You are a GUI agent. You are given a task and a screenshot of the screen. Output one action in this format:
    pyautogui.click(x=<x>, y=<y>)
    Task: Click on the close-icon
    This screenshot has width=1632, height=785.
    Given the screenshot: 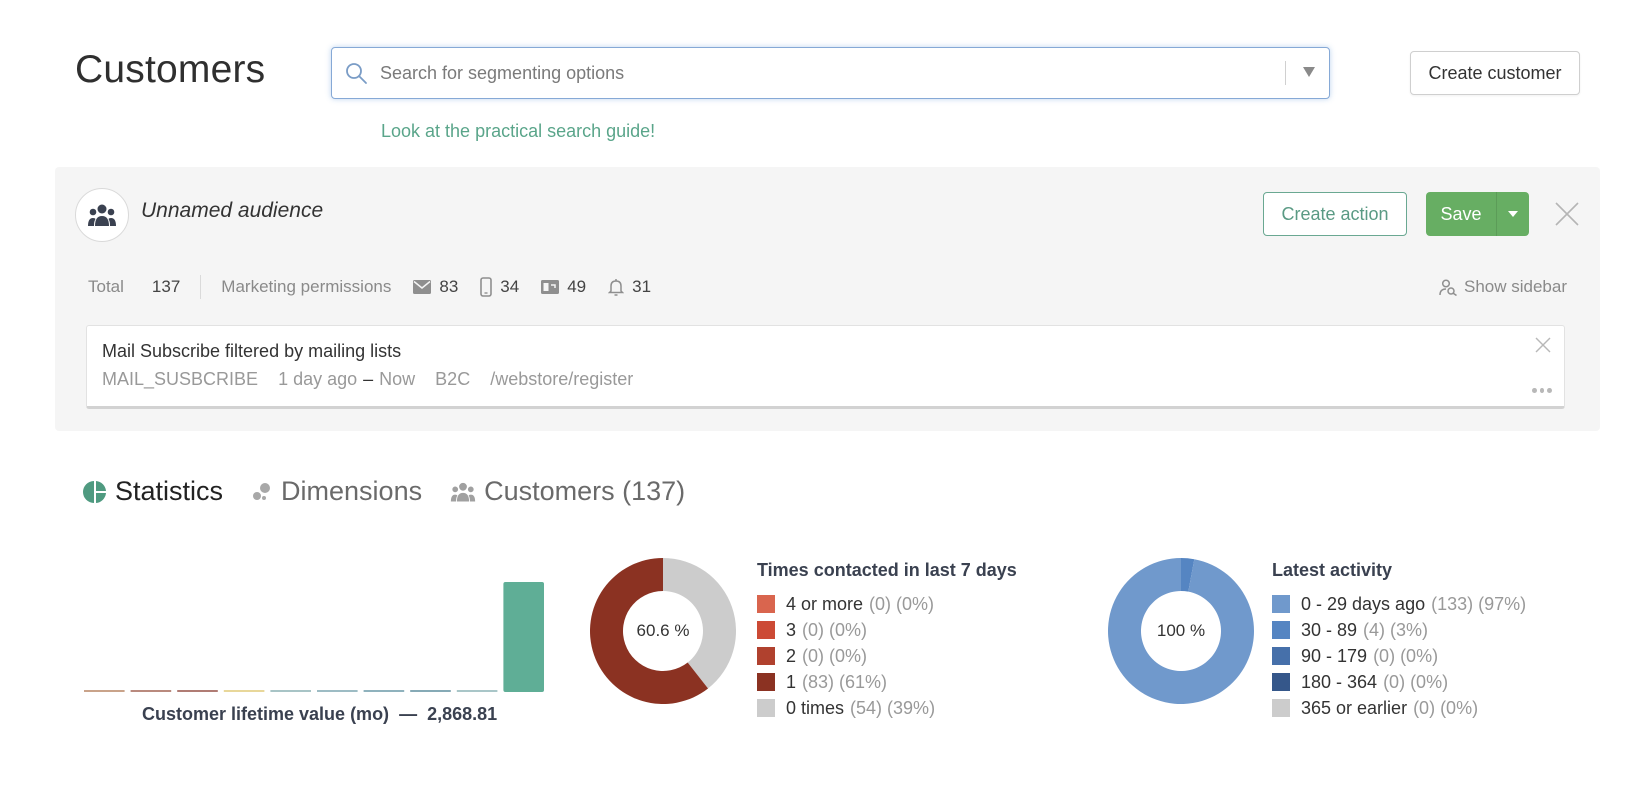 What is the action you would take?
    pyautogui.click(x=1567, y=214)
    